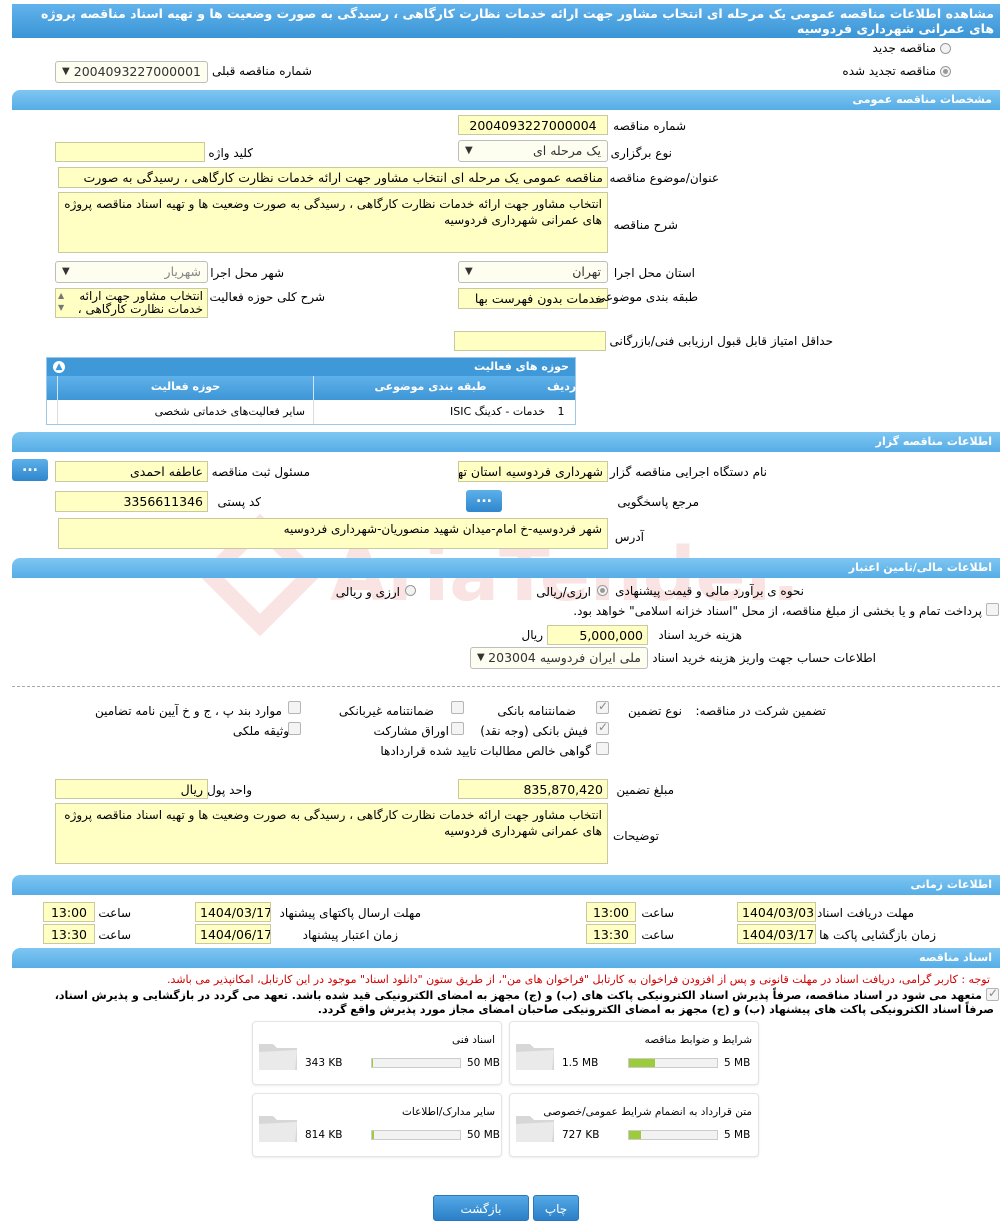 This screenshot has height=1225, width=1000. Describe the element at coordinates (889, 71) in the screenshot. I see `renewed-tender-label: مناقصه تجدید شده` at that location.